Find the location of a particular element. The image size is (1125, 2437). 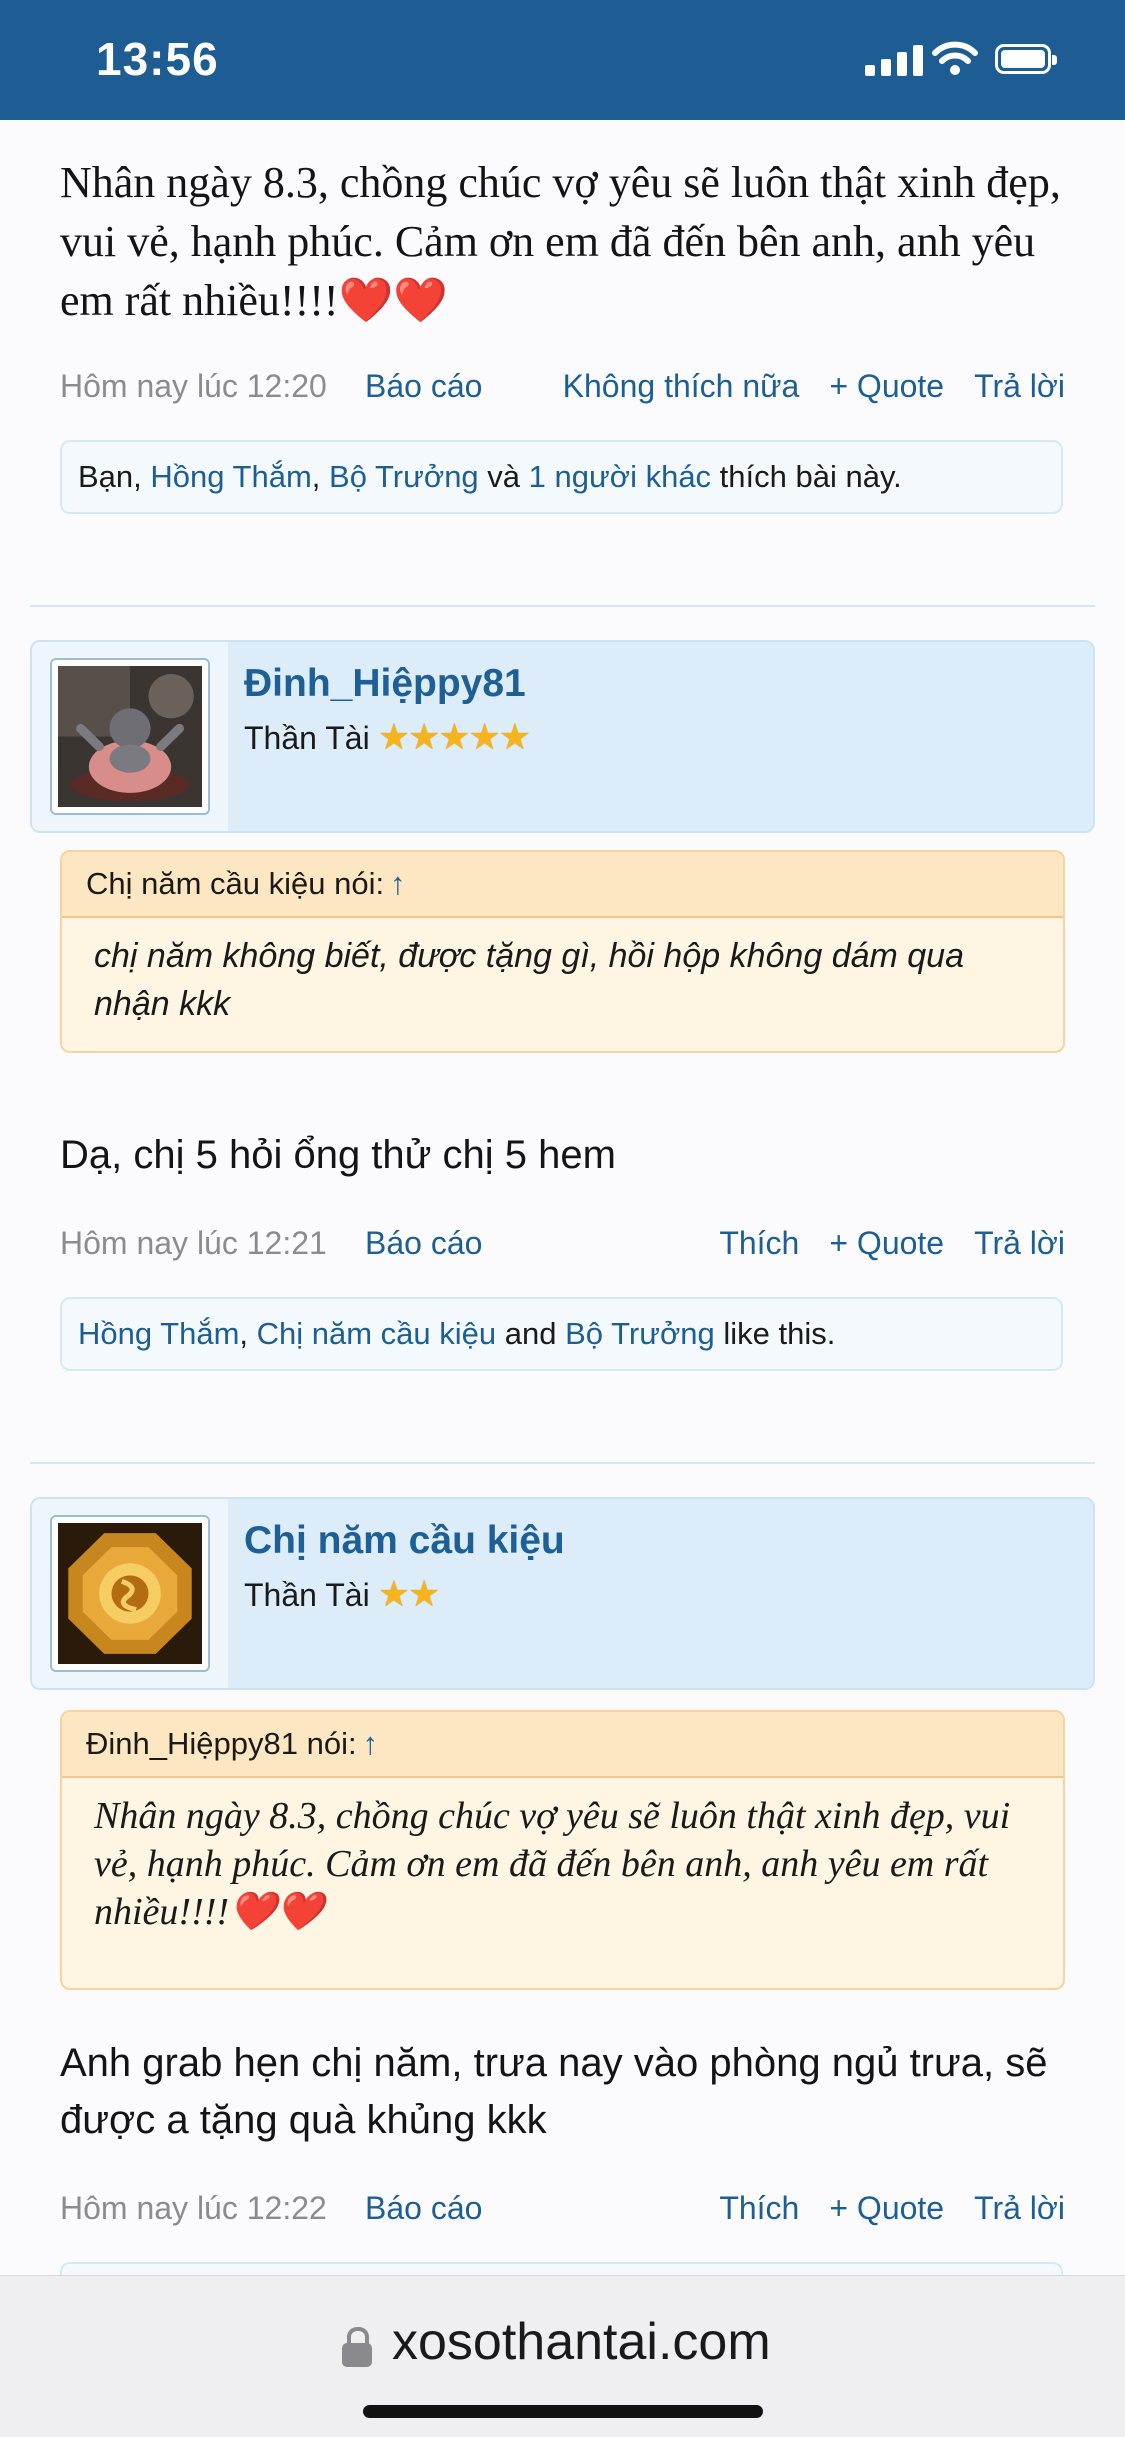

liker-link: Chị năm cầu kiệu is located at coordinates (377, 1333).